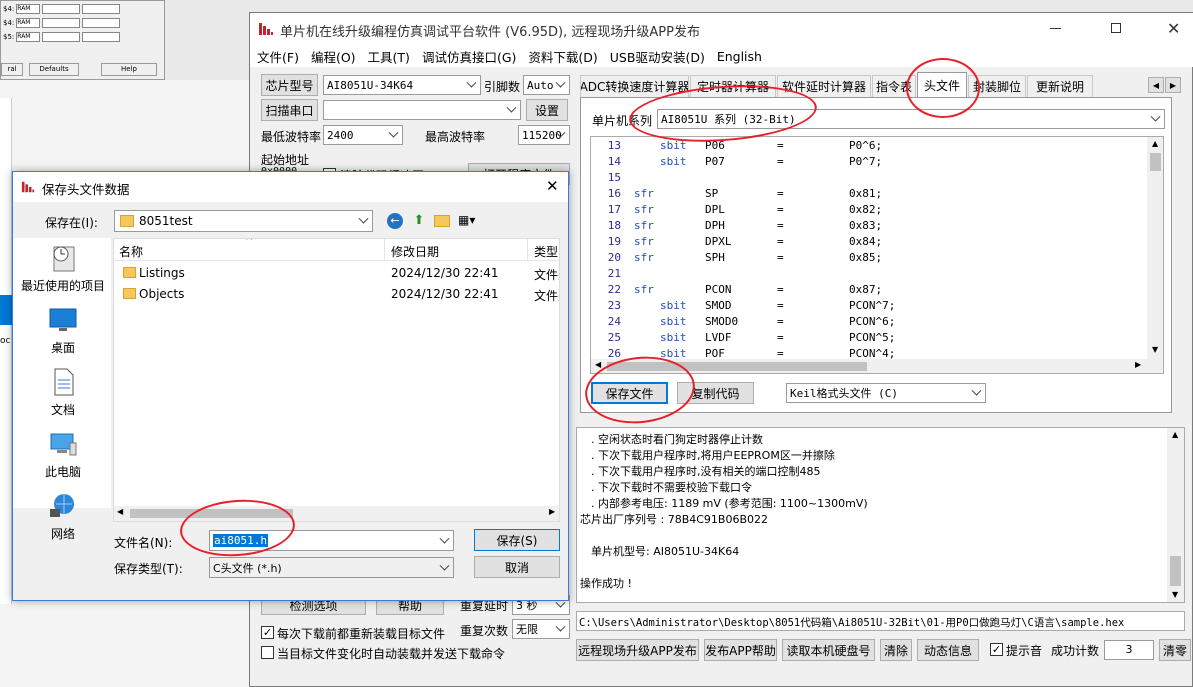 The height and width of the screenshot is (687, 1193). Describe the element at coordinates (544, 135) in the screenshot. I see `max-baud-select: 115200` at that location.